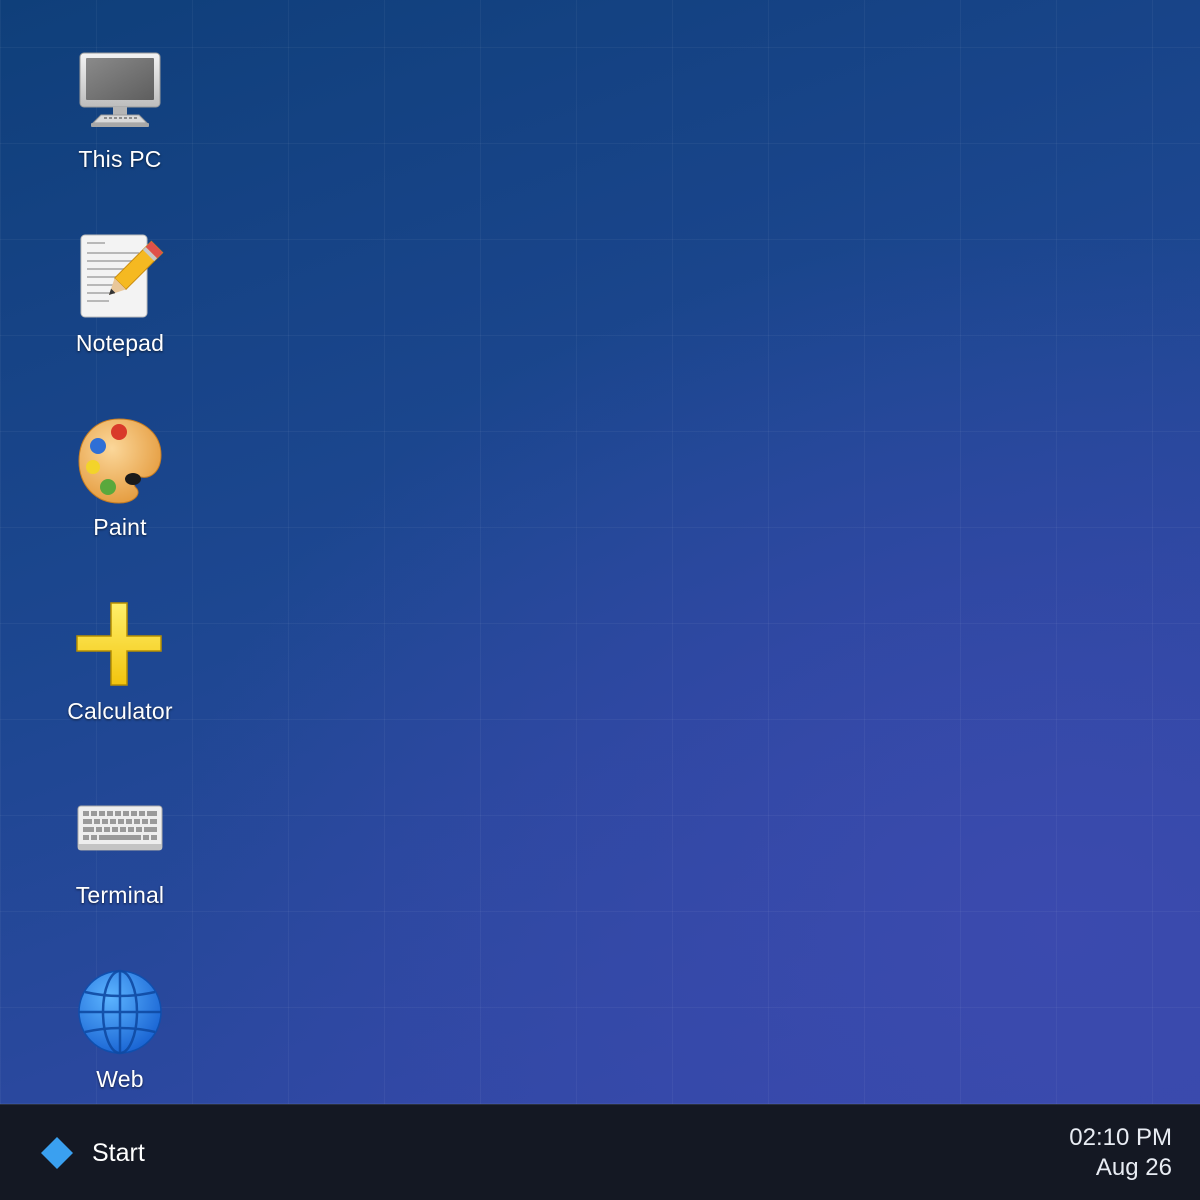  What do you see at coordinates (118, 1152) in the screenshot?
I see `start-label: Start` at bounding box center [118, 1152].